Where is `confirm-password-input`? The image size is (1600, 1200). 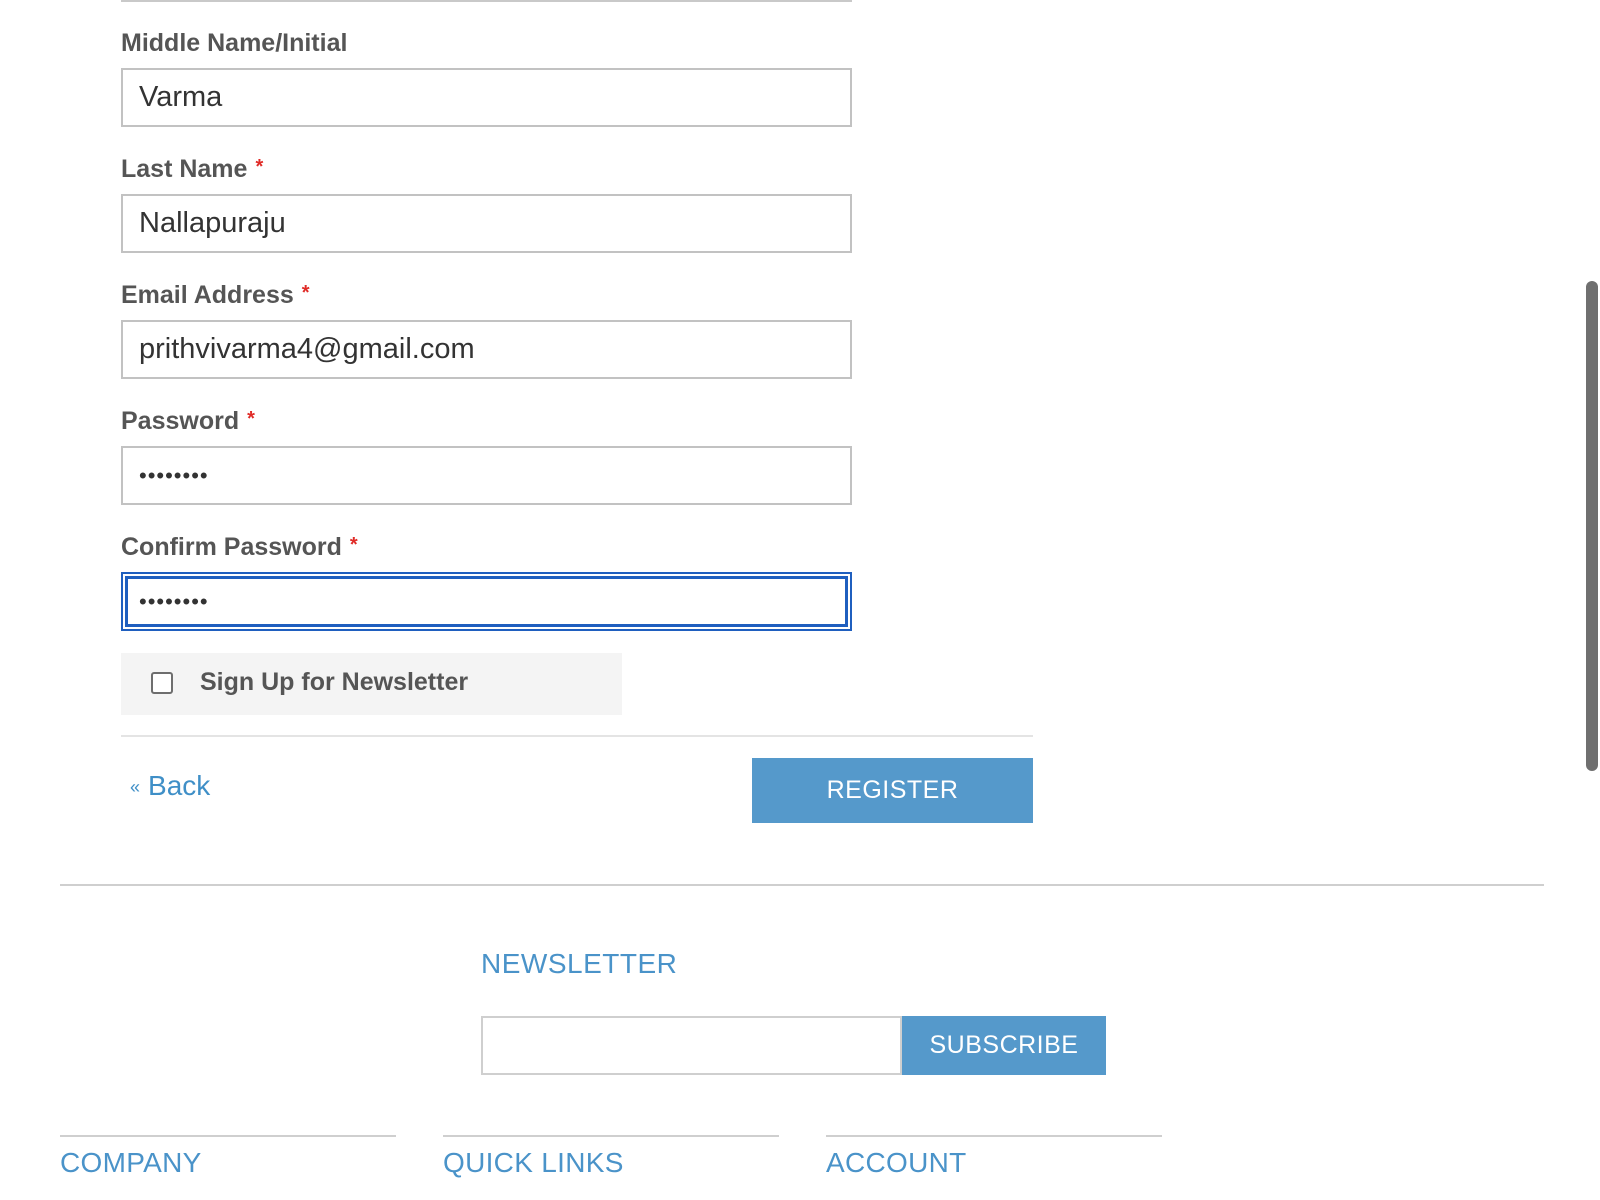
confirm-password-input is located at coordinates (486, 601).